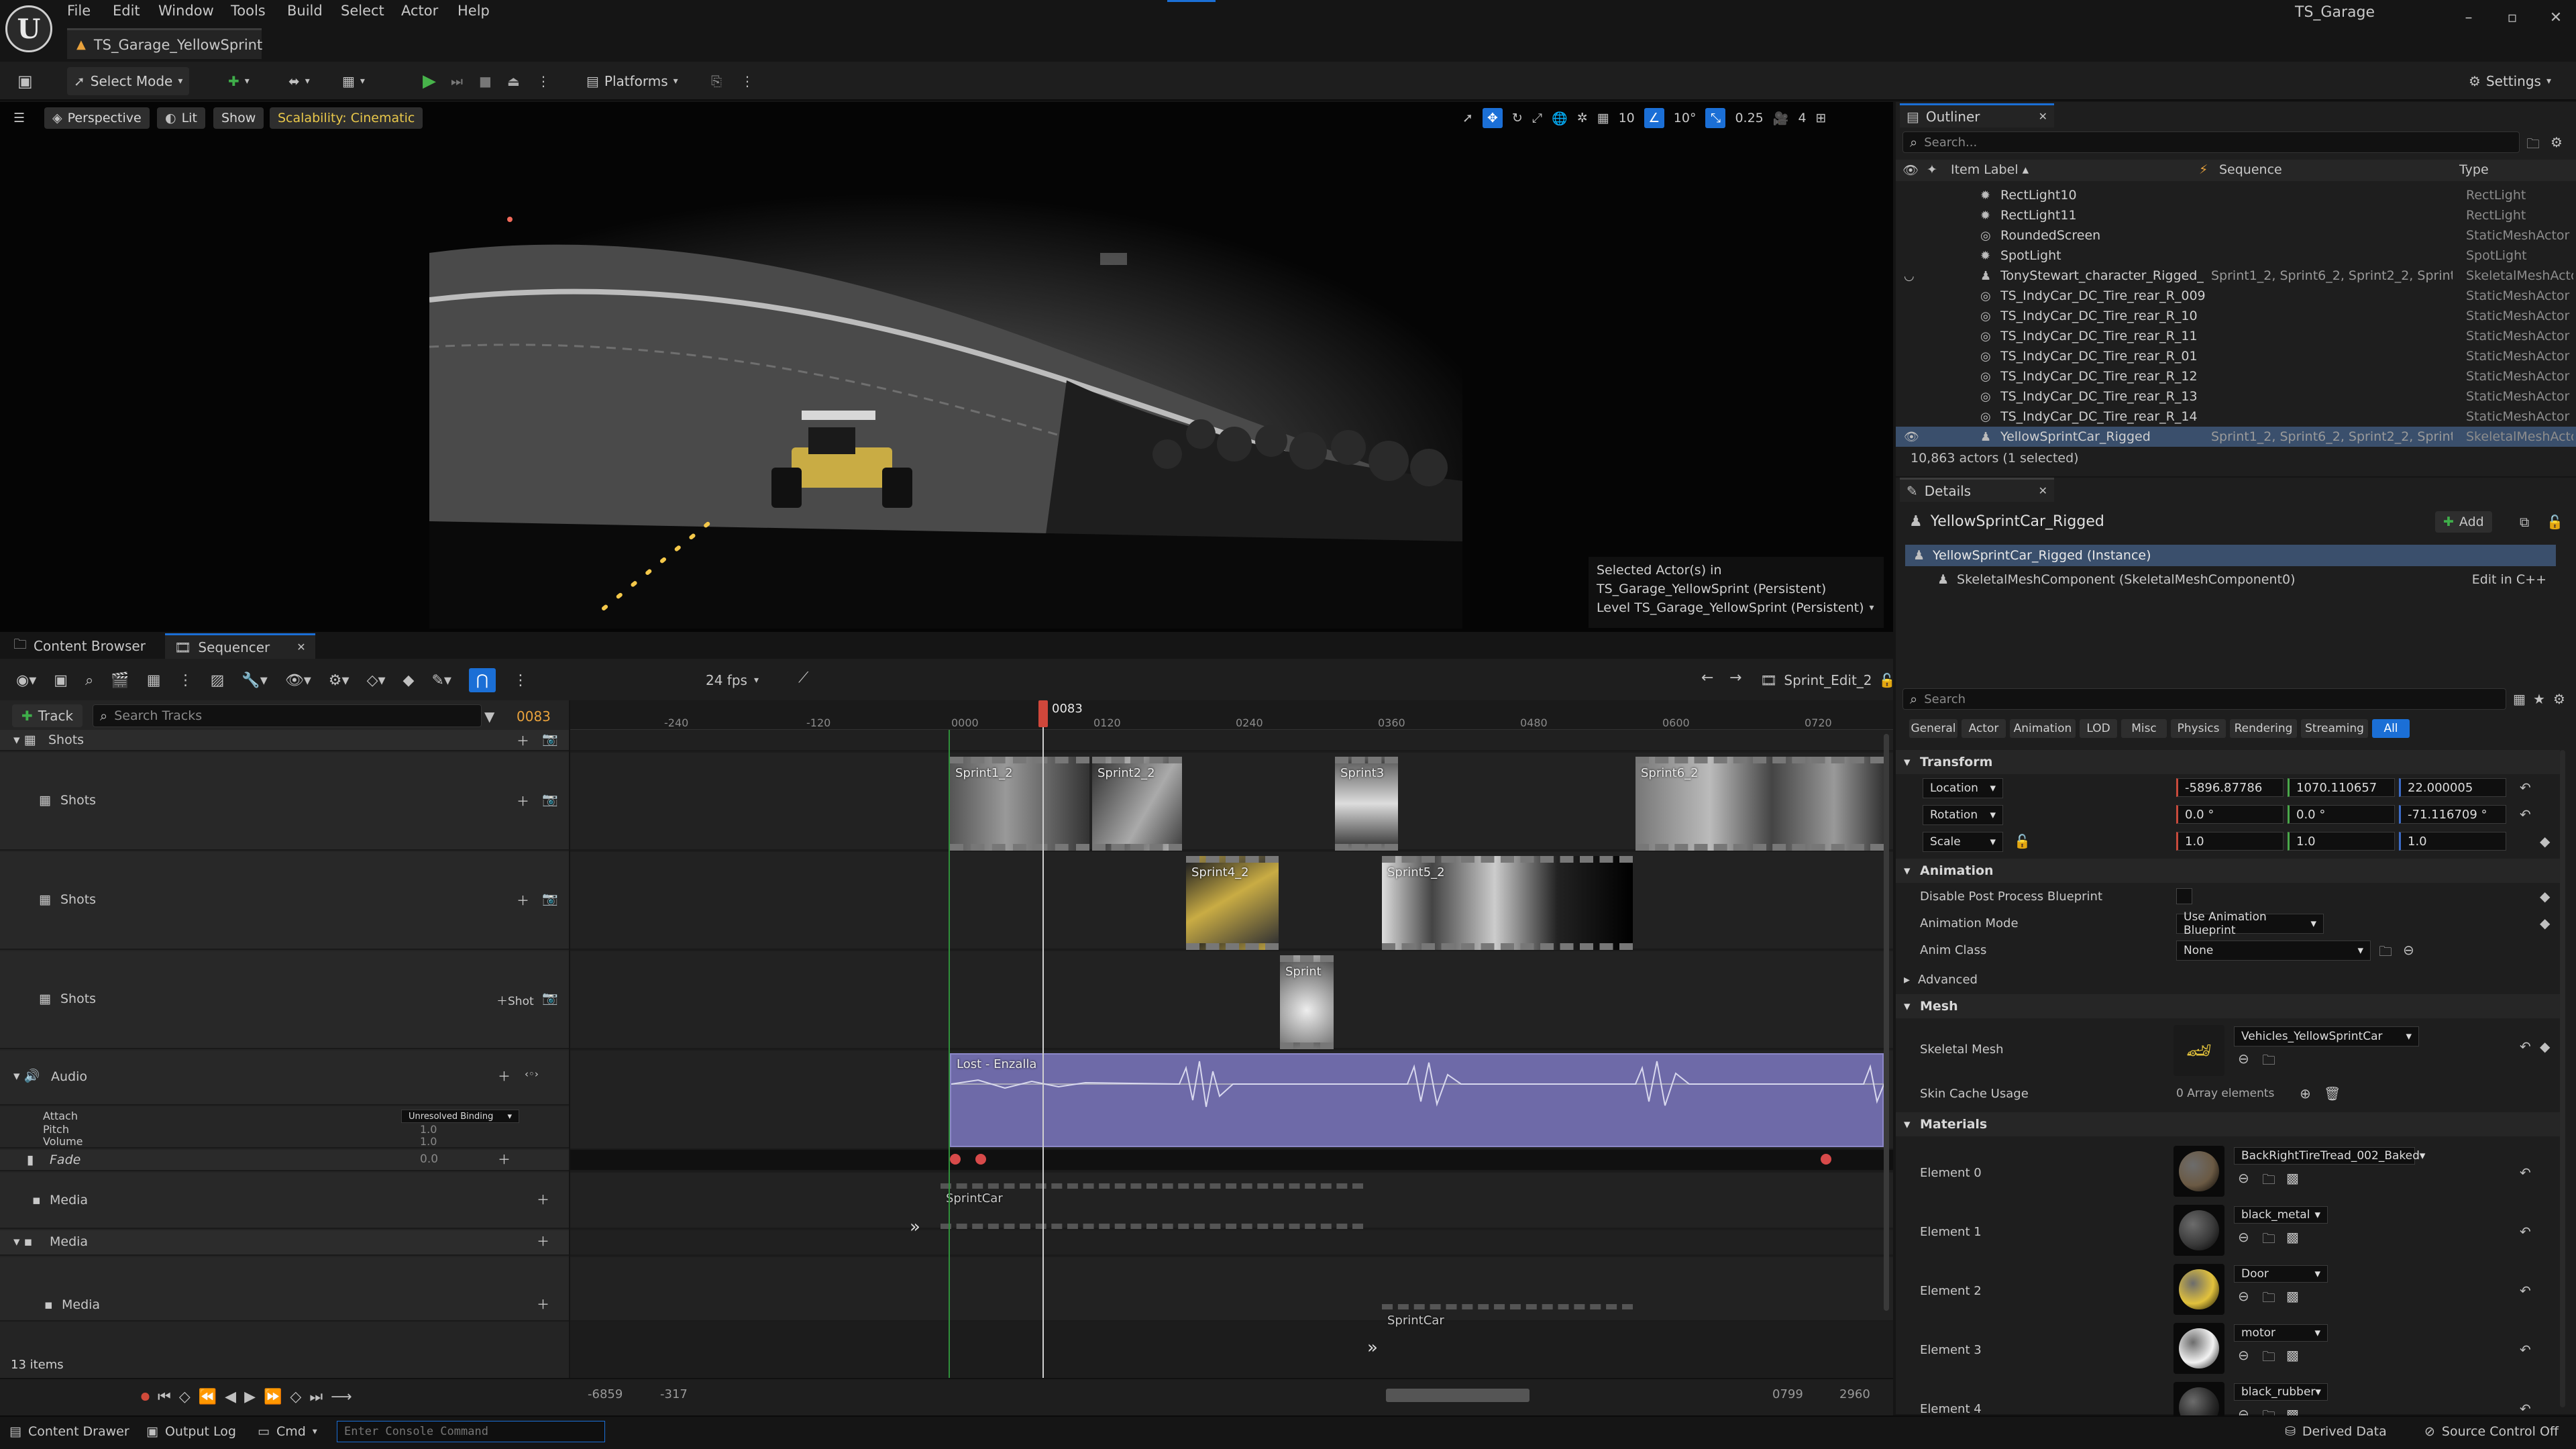  What do you see at coordinates (2391, 728) in the screenshot?
I see `filter-tab-all: All` at bounding box center [2391, 728].